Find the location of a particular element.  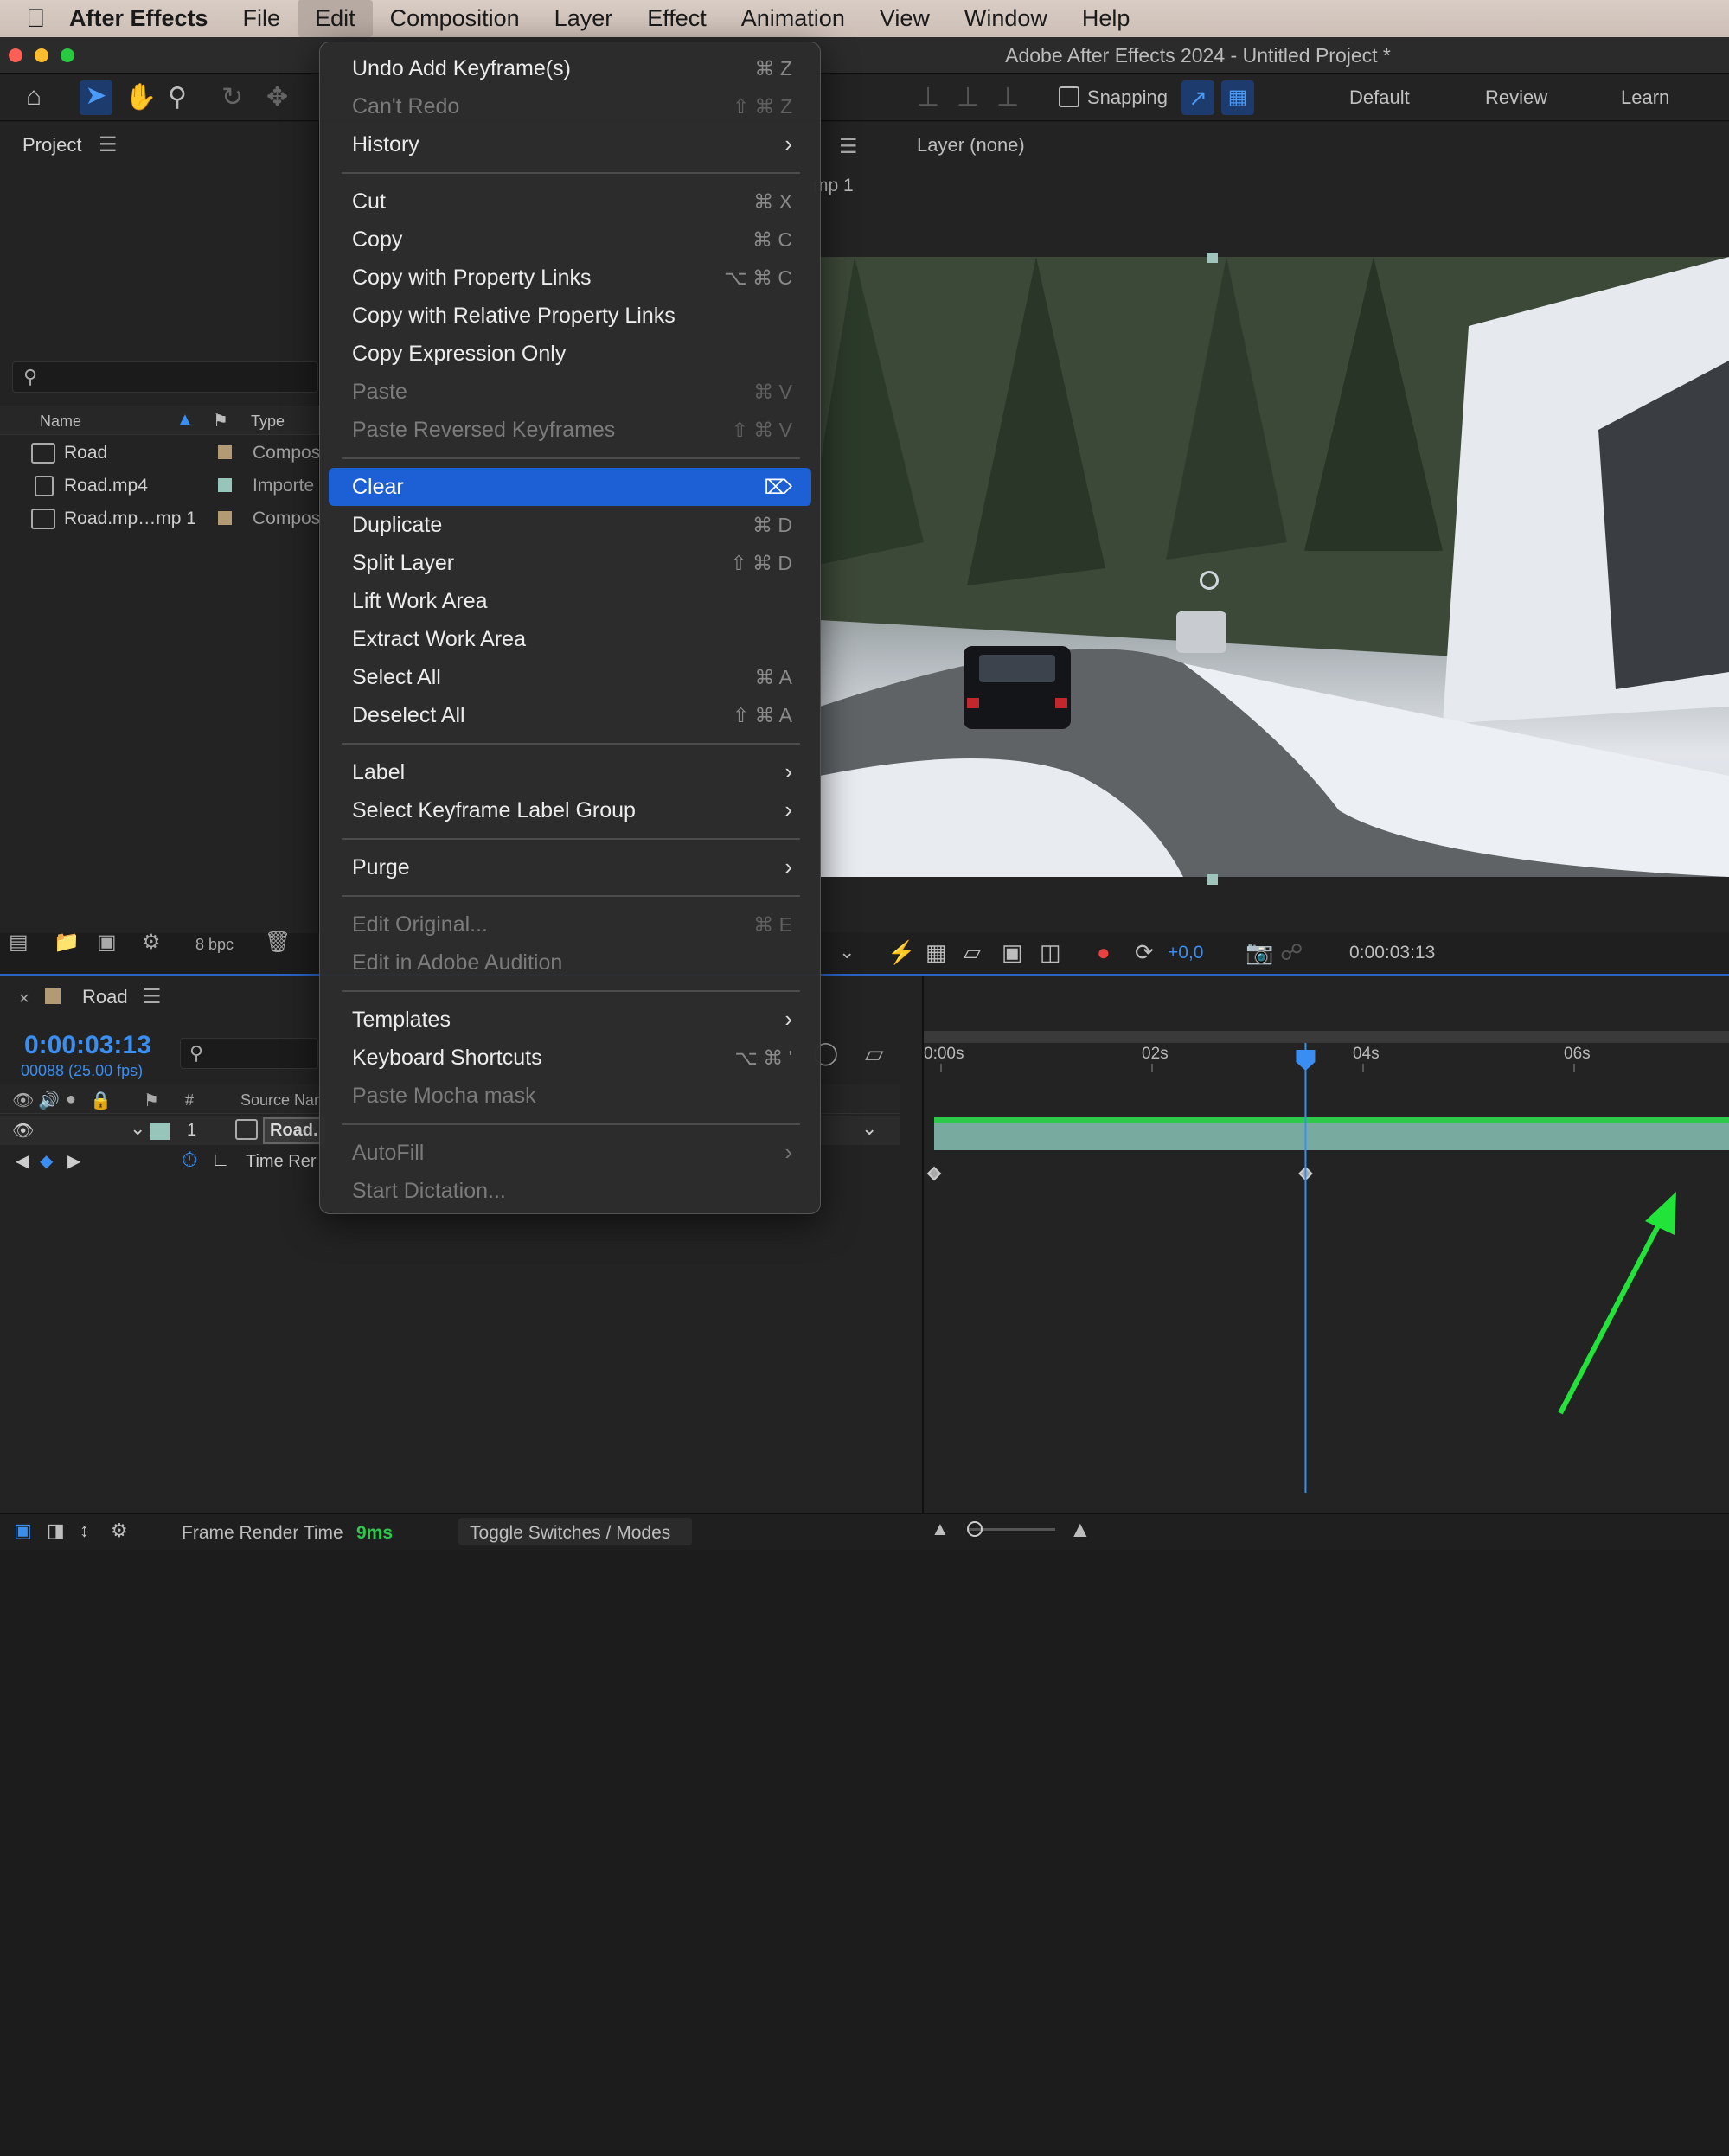

close-tab-icon: × is located at coordinates (24, 999).